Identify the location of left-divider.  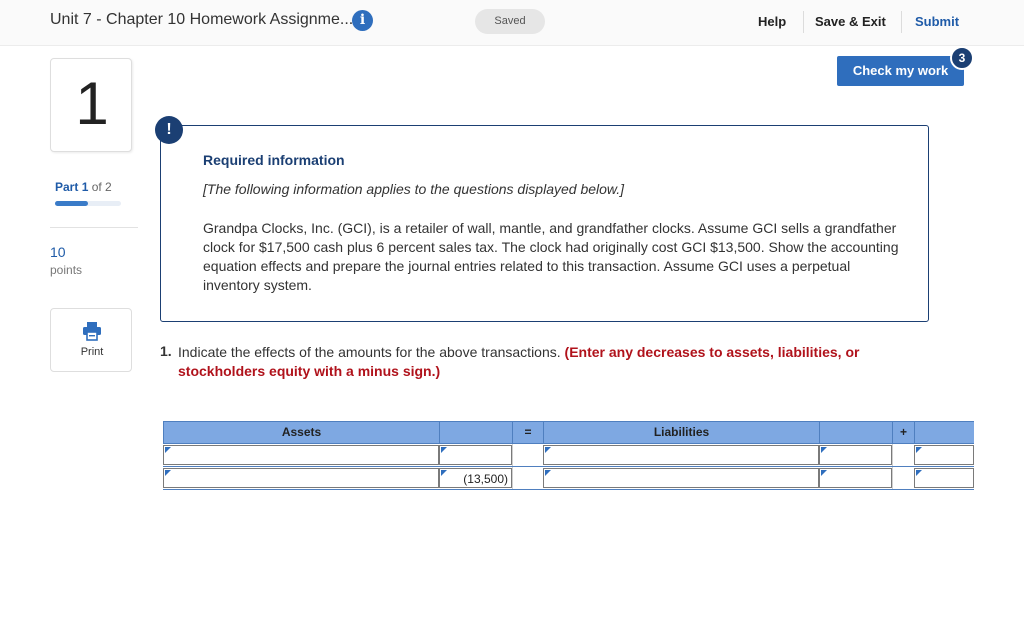
(94, 227).